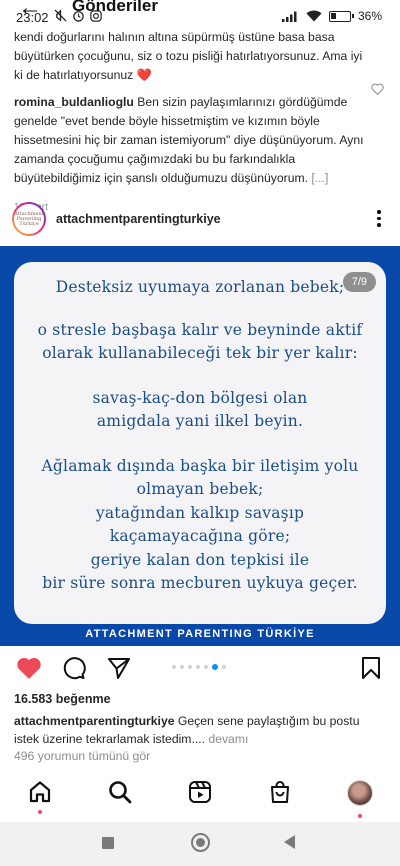 This screenshot has height=866, width=400. Describe the element at coordinates (40, 792) in the screenshot. I see `home-icon` at that location.